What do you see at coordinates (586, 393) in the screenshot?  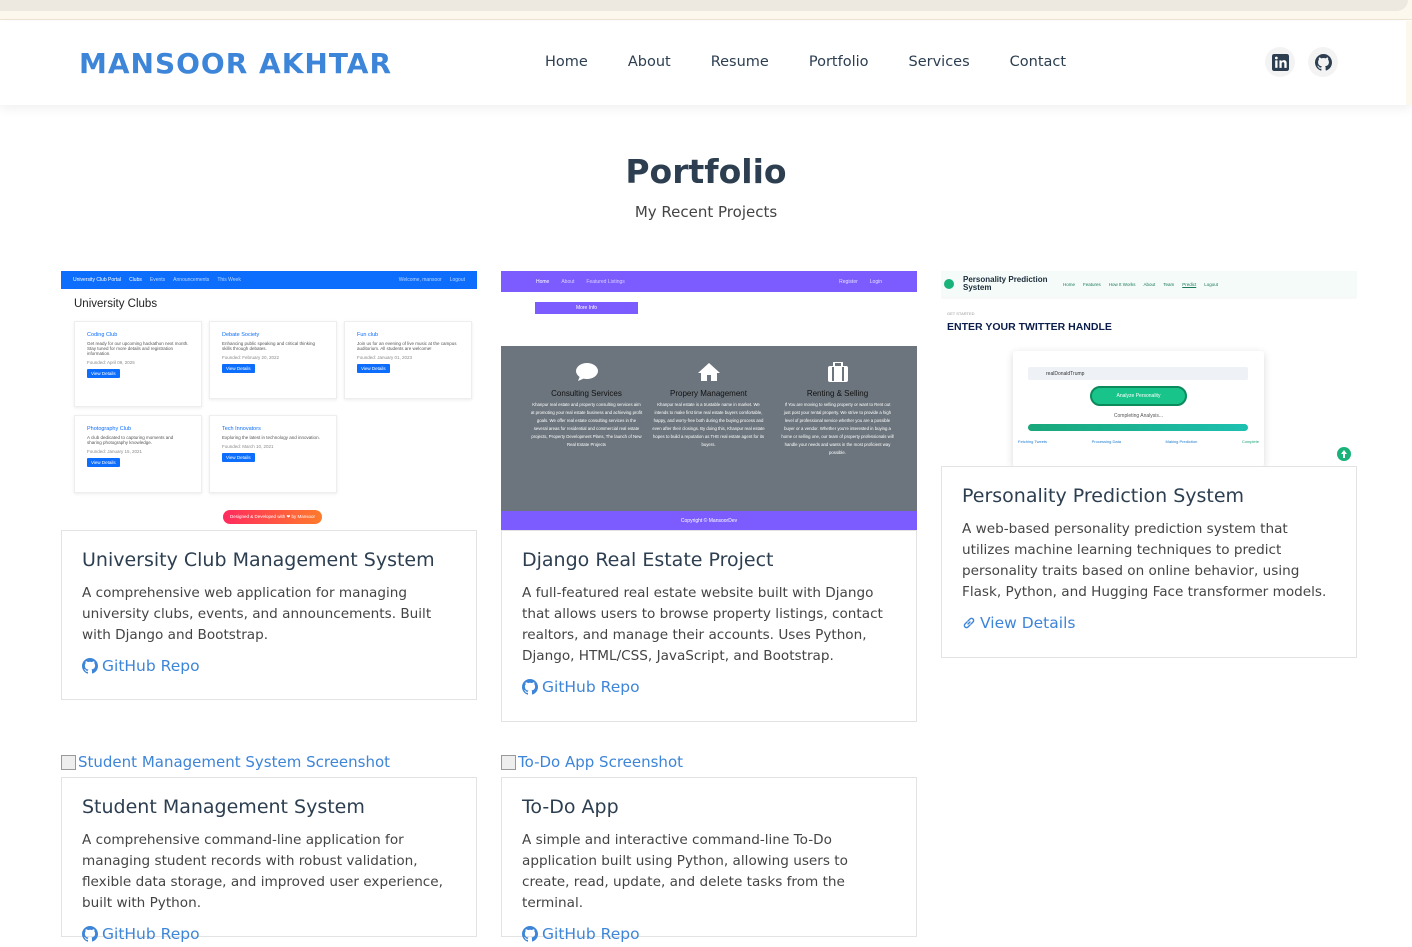 I see `mini-service-title: Consulting Services` at bounding box center [586, 393].